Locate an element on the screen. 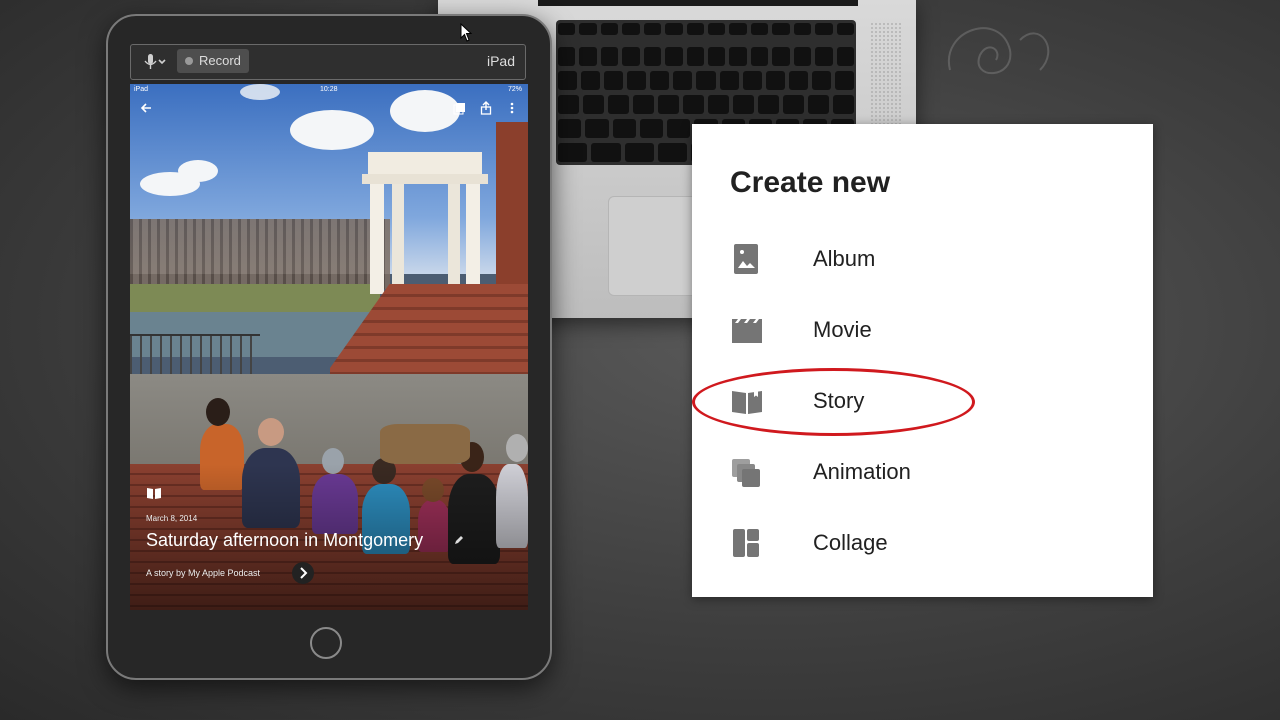 The width and height of the screenshot is (1280, 720). record-label: Record is located at coordinates (220, 60).